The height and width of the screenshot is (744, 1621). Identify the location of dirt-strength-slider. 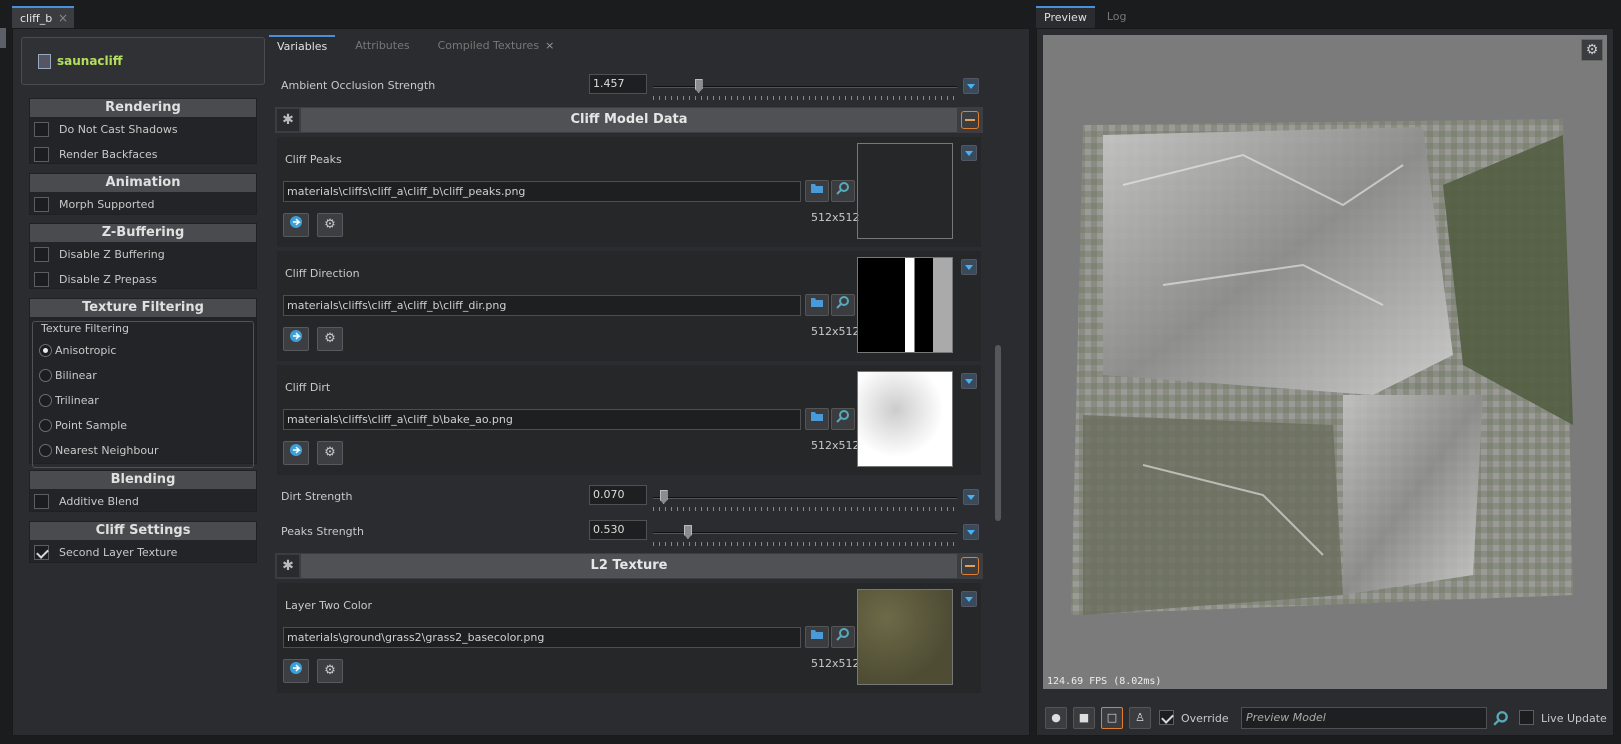
(805, 497).